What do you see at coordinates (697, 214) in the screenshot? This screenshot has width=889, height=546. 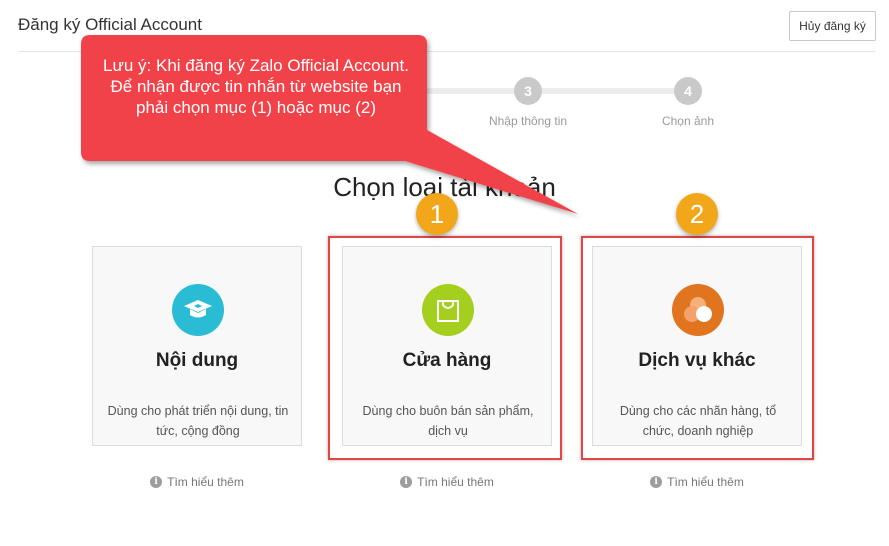 I see `badge-number-2: 2` at bounding box center [697, 214].